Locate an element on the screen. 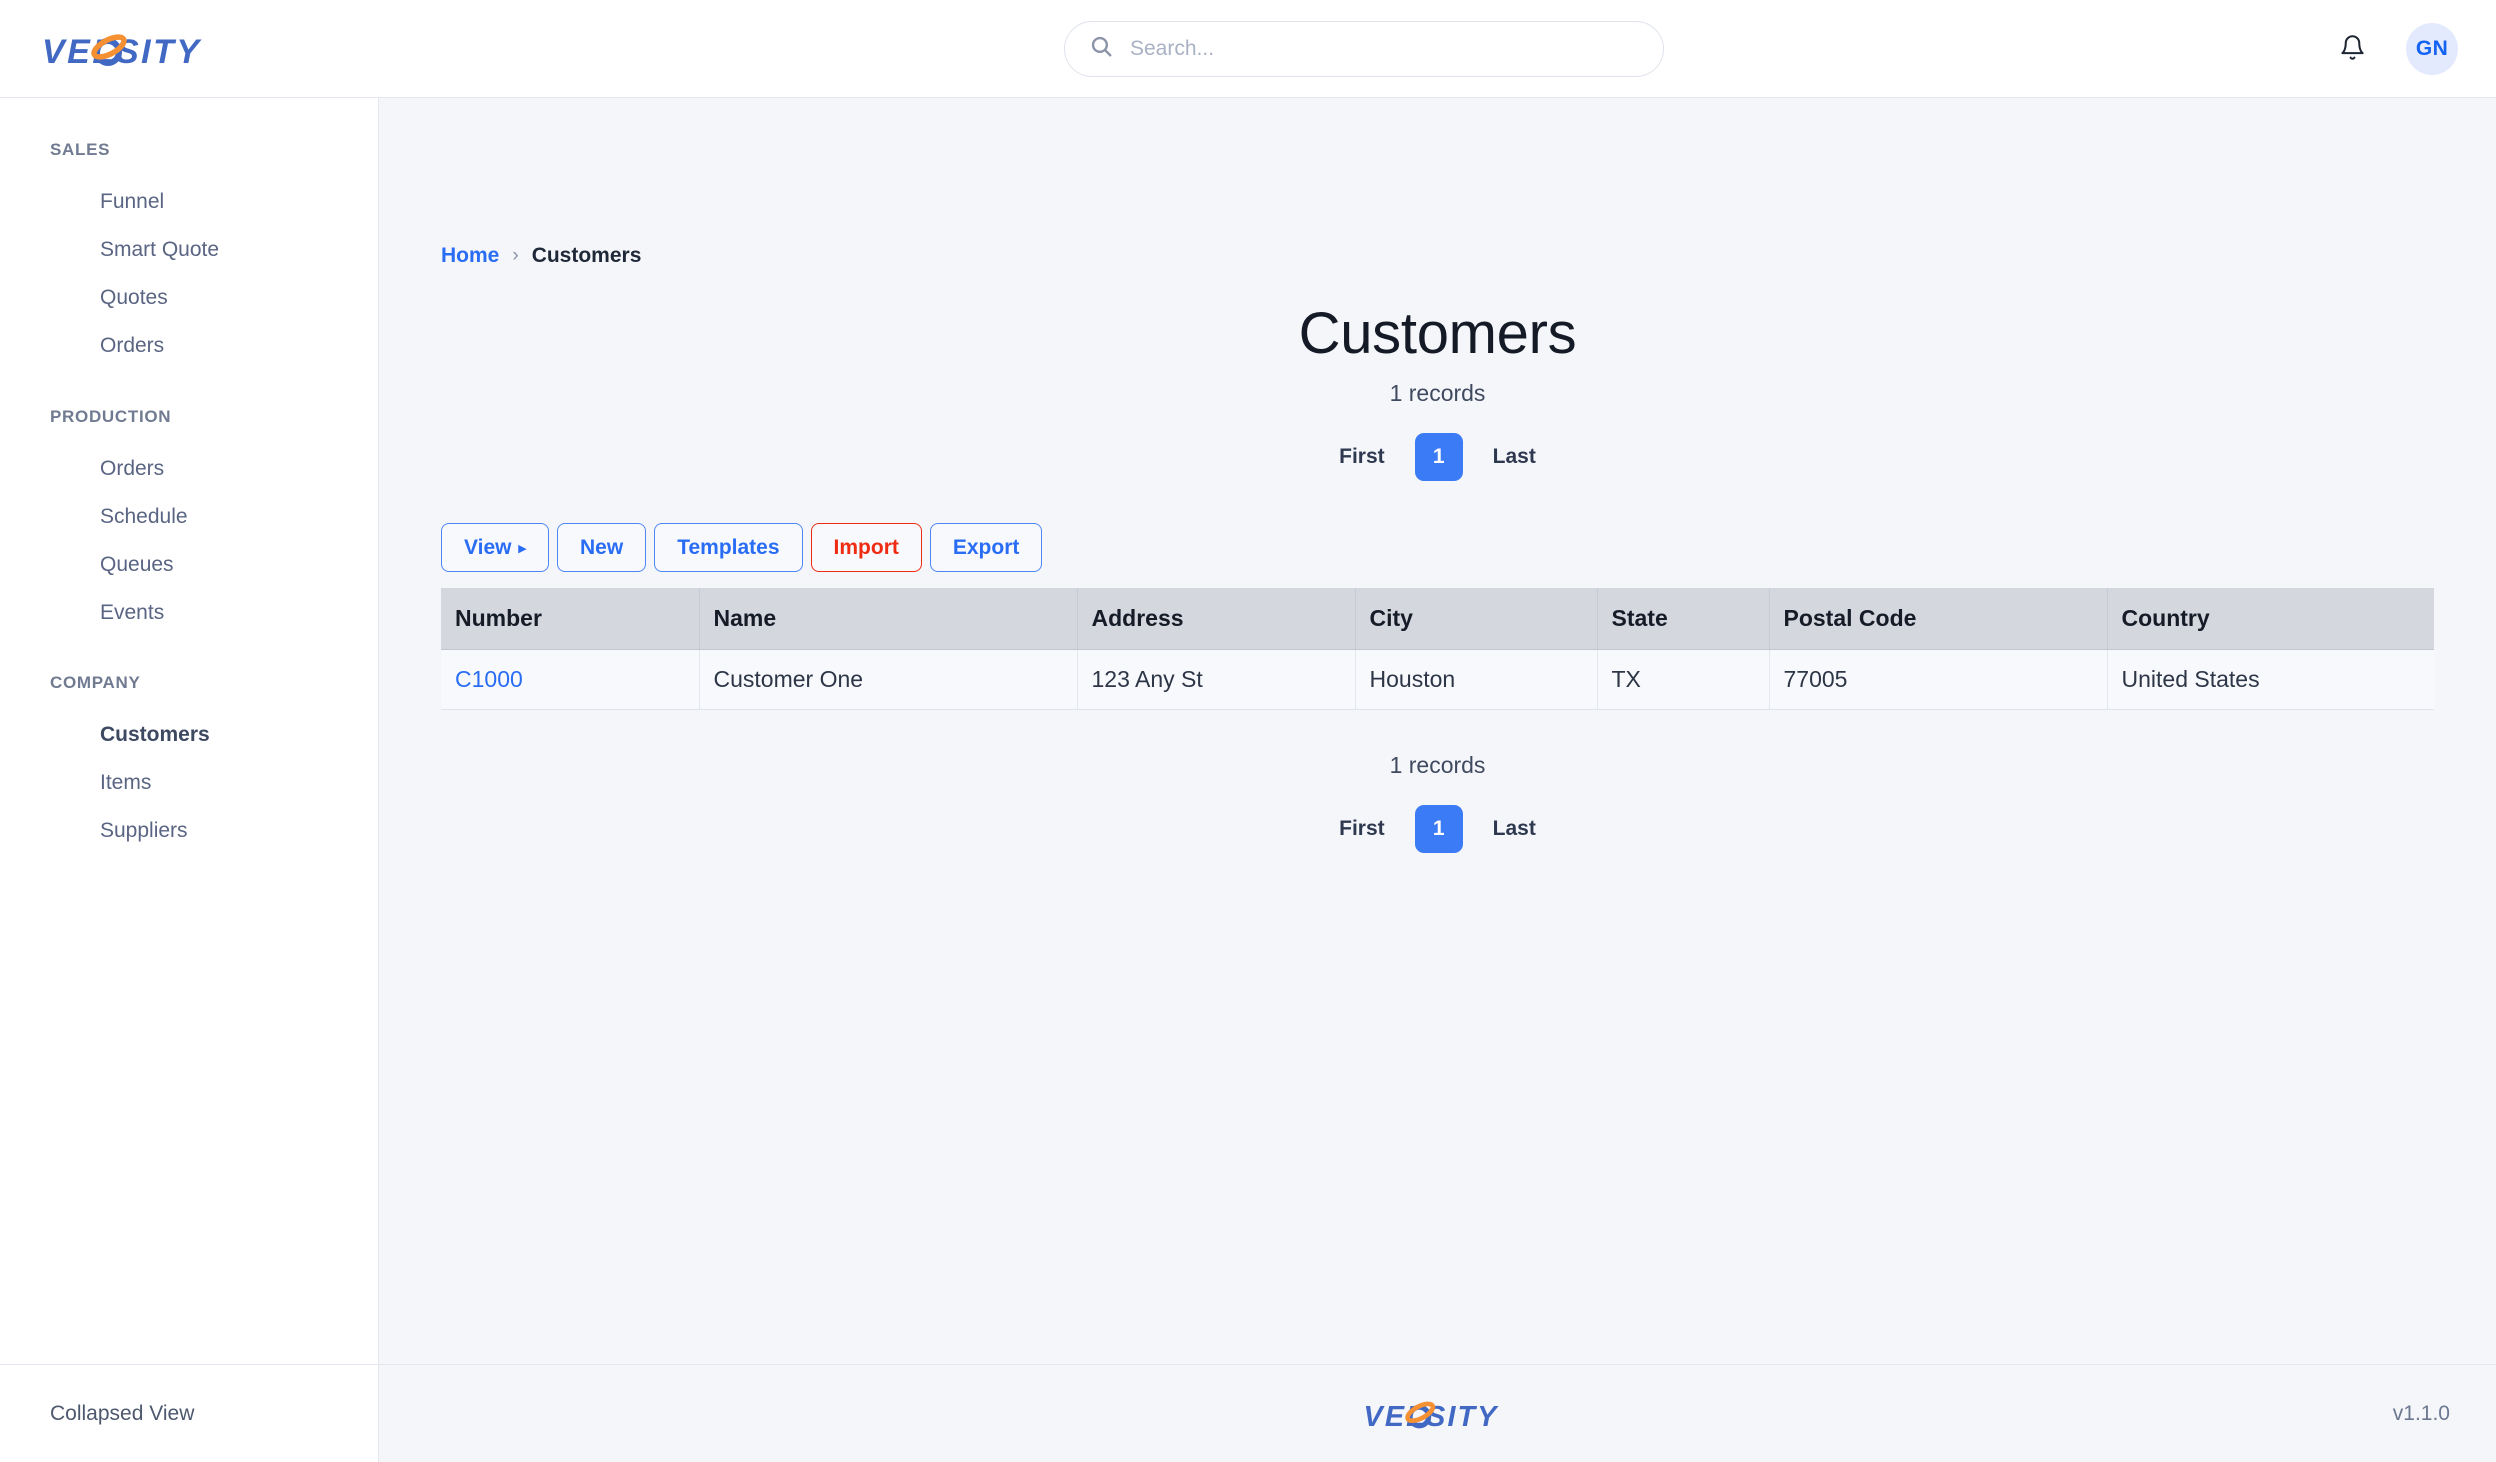 This screenshot has width=2496, height=1462. sidebar-item-events: Events is located at coordinates (189, 613).